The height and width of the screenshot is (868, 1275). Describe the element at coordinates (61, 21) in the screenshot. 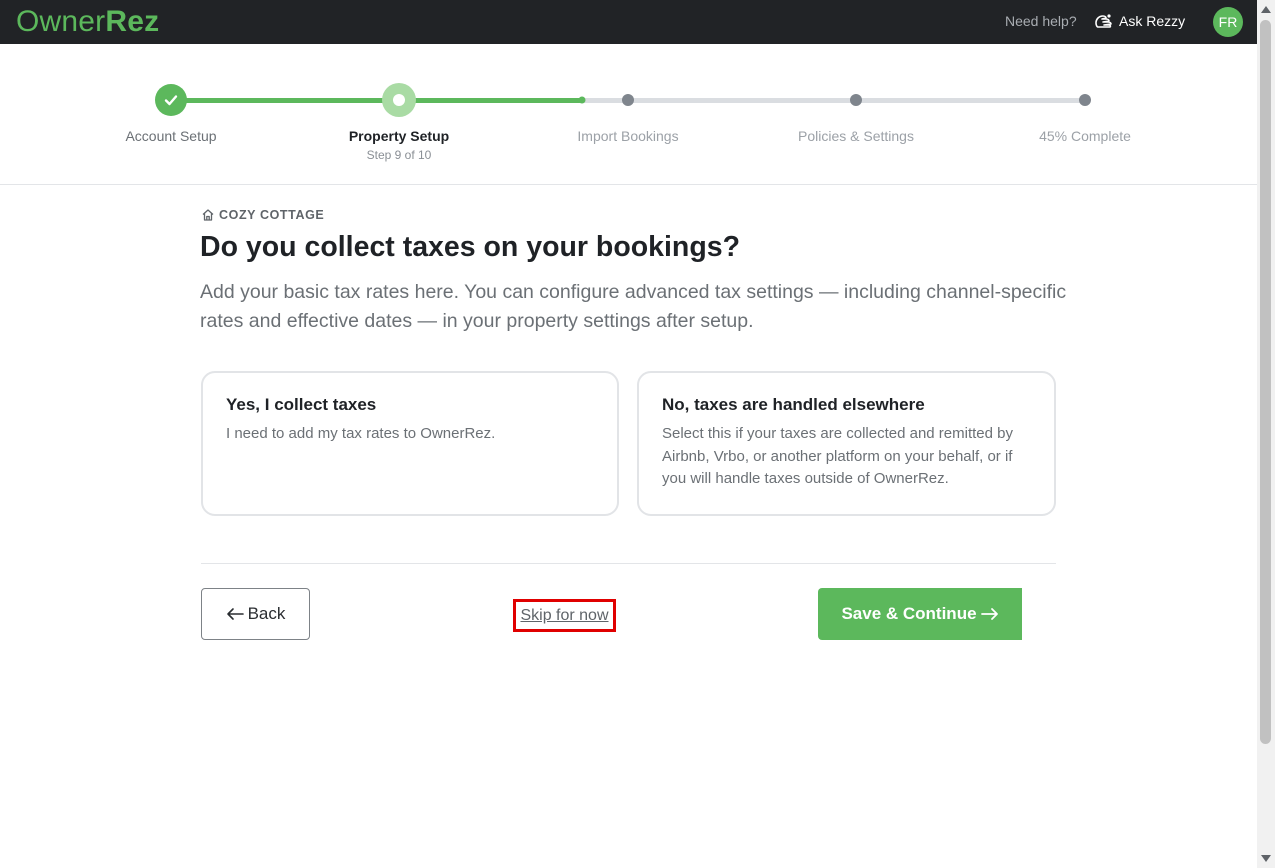

I see `logo-text-owner: Owner` at that location.